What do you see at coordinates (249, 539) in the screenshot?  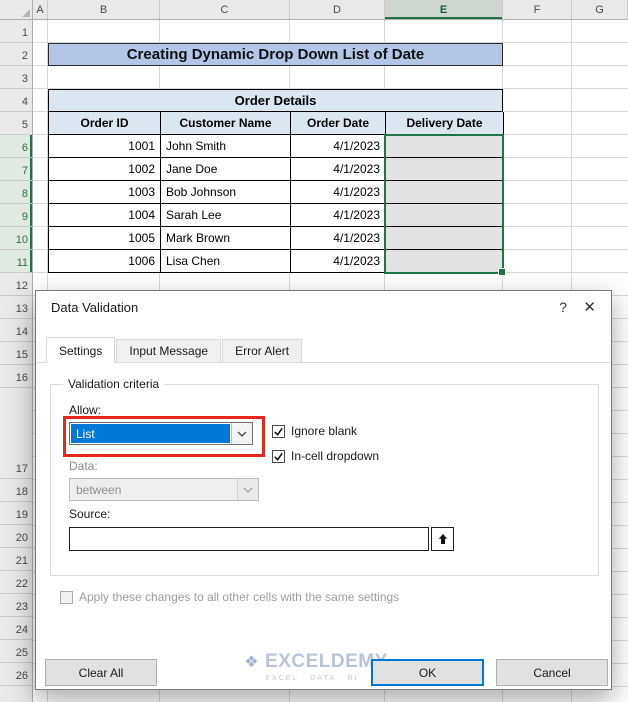 I see `source-input` at bounding box center [249, 539].